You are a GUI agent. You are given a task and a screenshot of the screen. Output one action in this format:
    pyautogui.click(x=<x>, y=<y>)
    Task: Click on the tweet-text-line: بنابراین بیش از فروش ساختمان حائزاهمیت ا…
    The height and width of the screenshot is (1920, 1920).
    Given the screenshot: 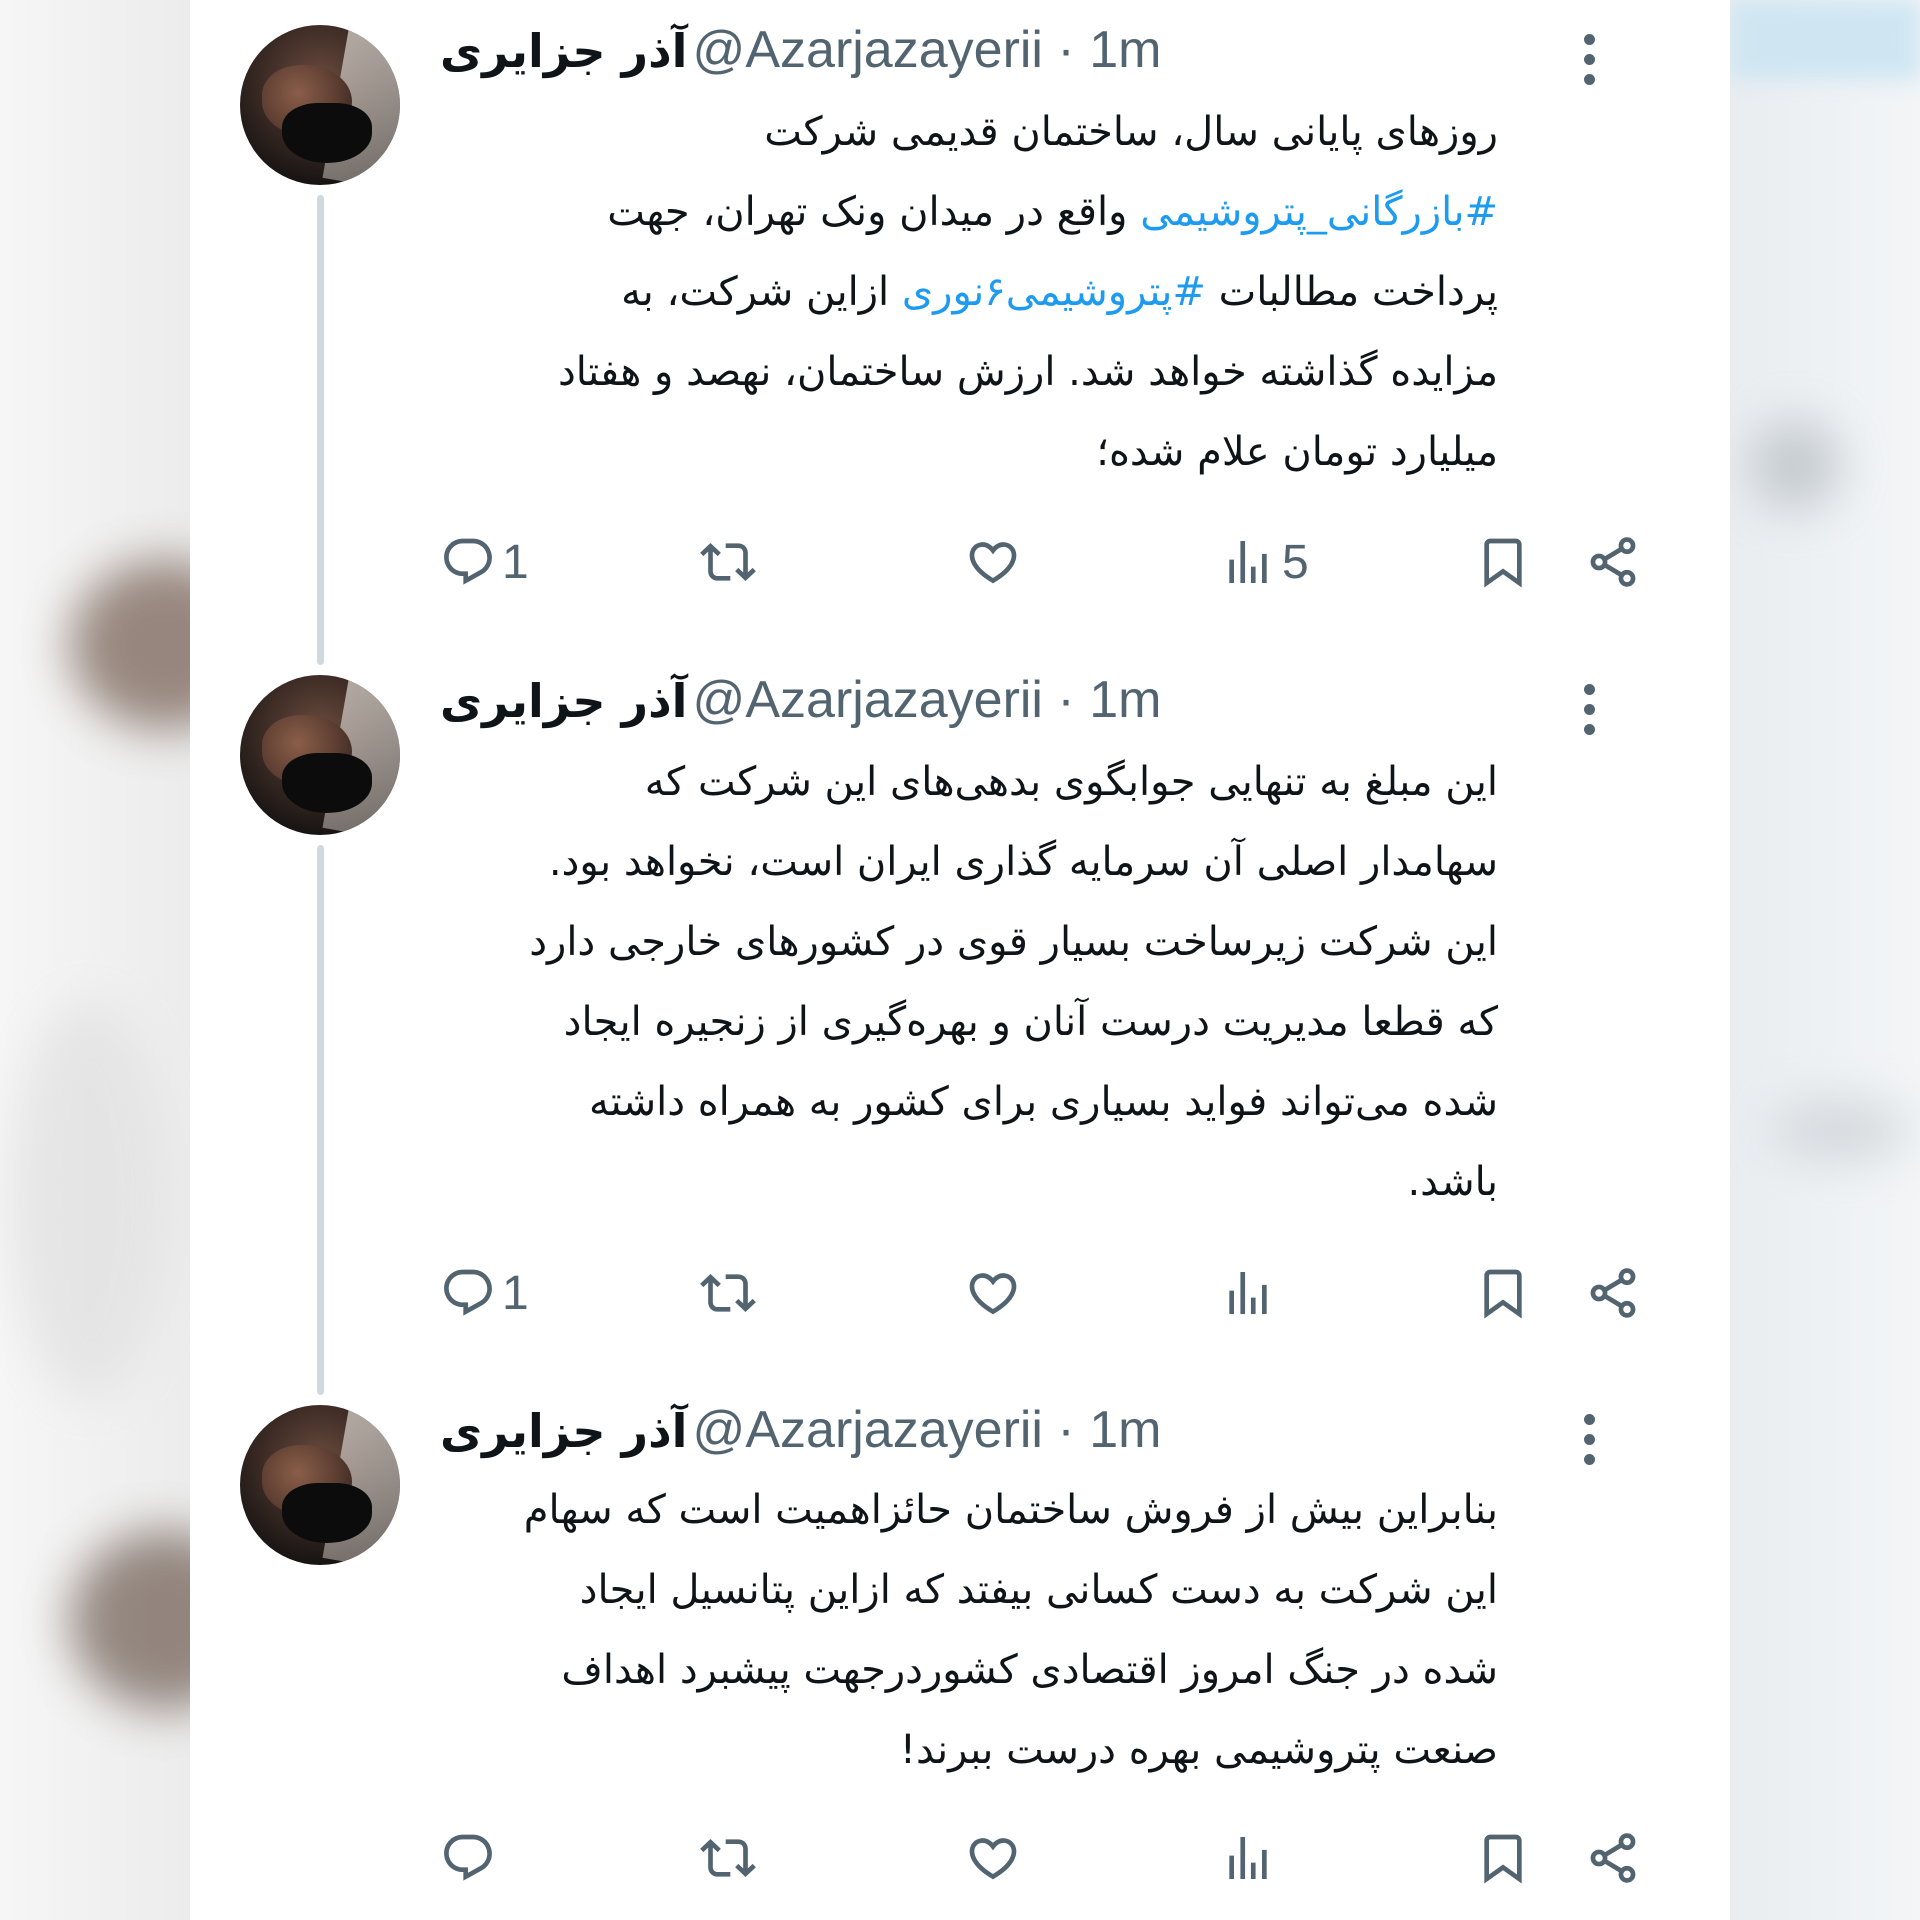 What is the action you would take?
    pyautogui.click(x=778, y=1510)
    